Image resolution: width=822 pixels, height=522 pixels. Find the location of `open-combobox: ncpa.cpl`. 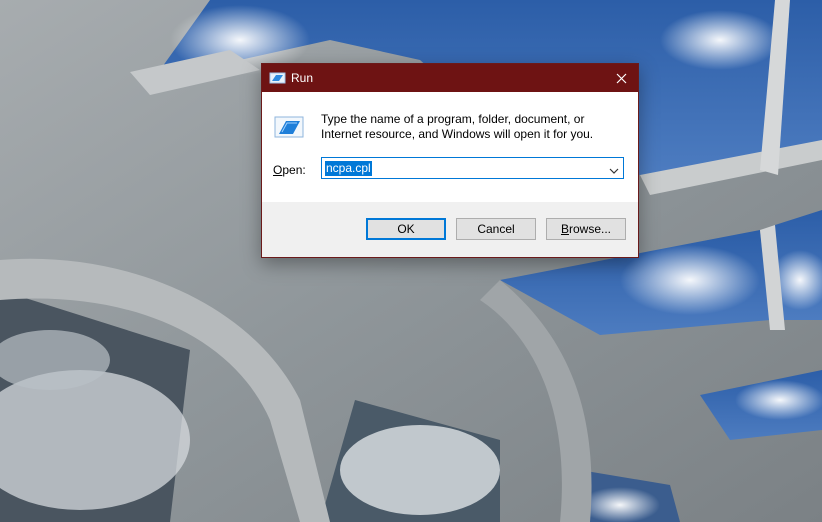

open-combobox: ncpa.cpl is located at coordinates (472, 168).